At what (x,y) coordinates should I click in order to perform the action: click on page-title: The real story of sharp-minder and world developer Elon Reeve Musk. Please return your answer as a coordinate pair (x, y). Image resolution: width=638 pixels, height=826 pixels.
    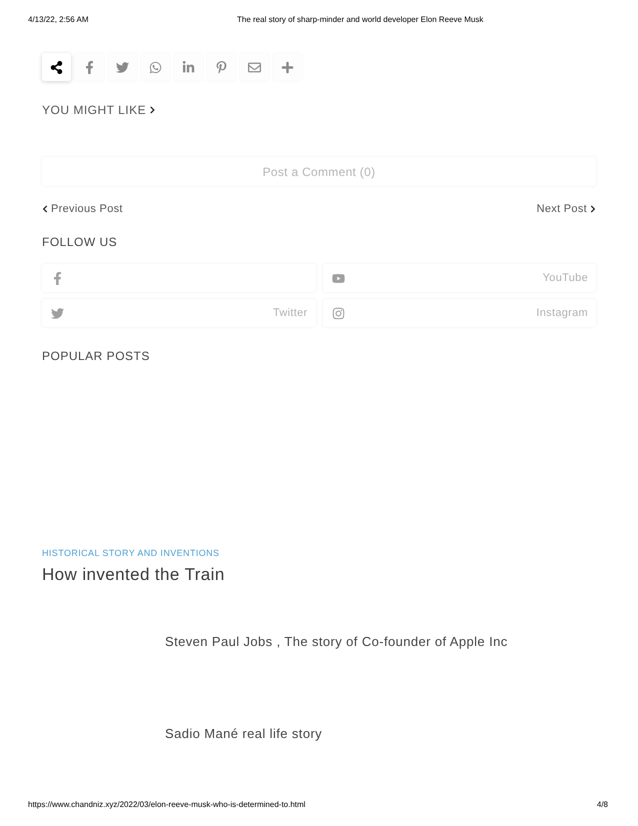
    Looking at the image, I should click on (360, 20).